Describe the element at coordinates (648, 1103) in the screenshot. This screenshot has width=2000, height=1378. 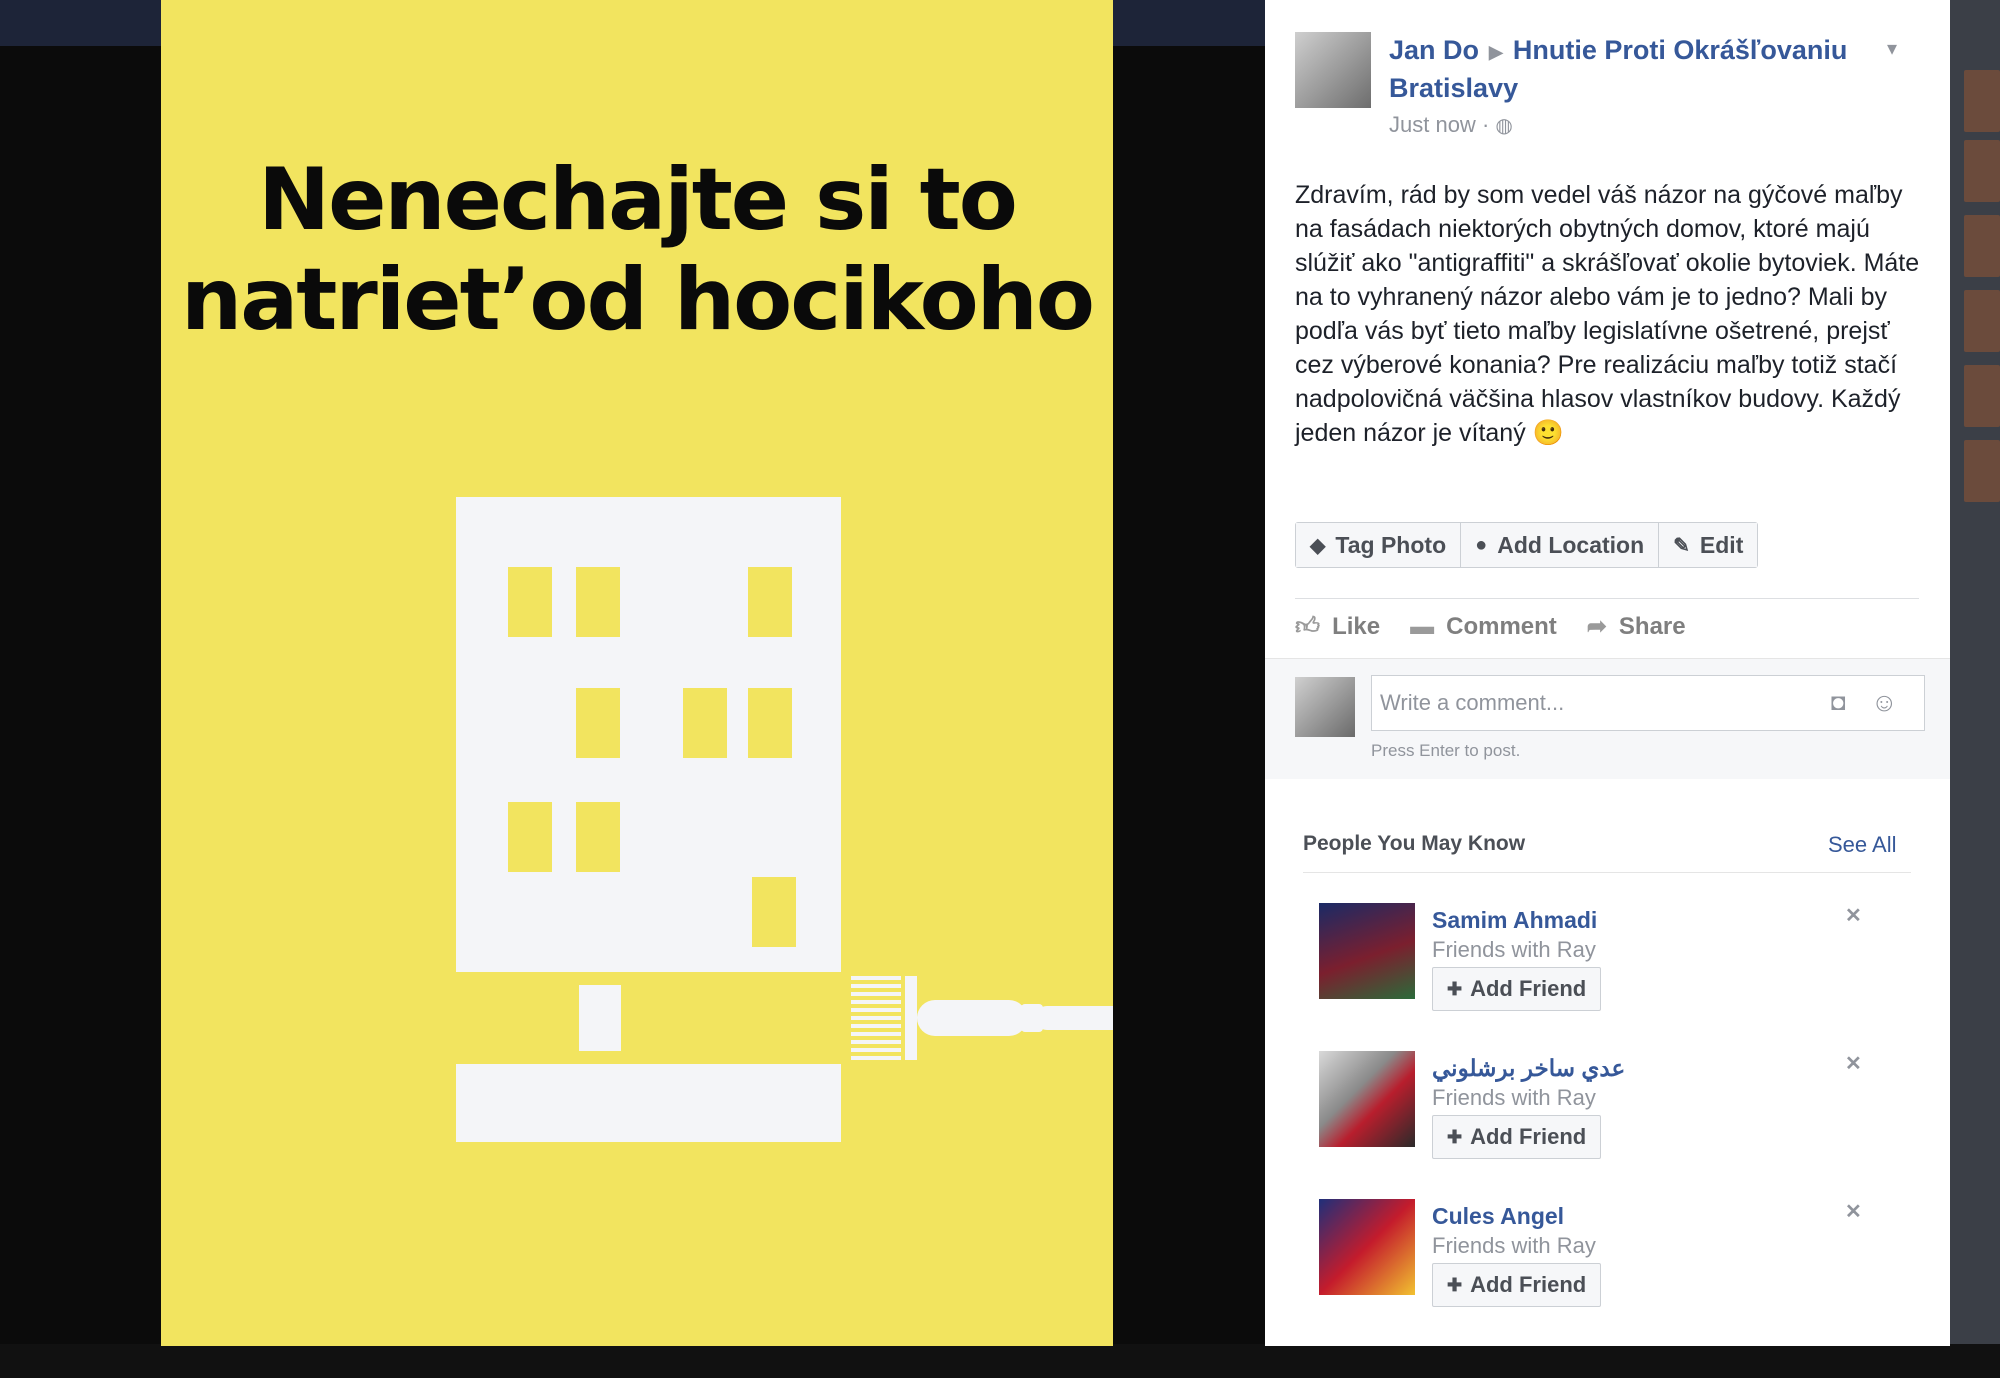
I see `building-base` at that location.